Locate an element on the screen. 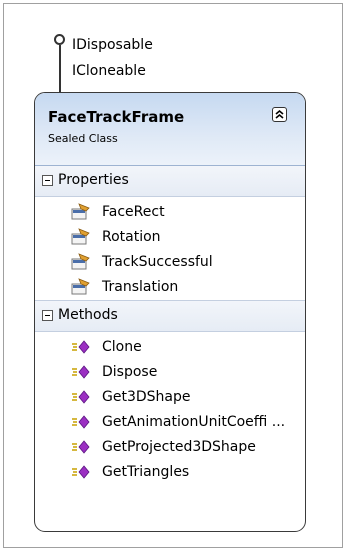  interface-connector-line is located at coordinates (60, 69).